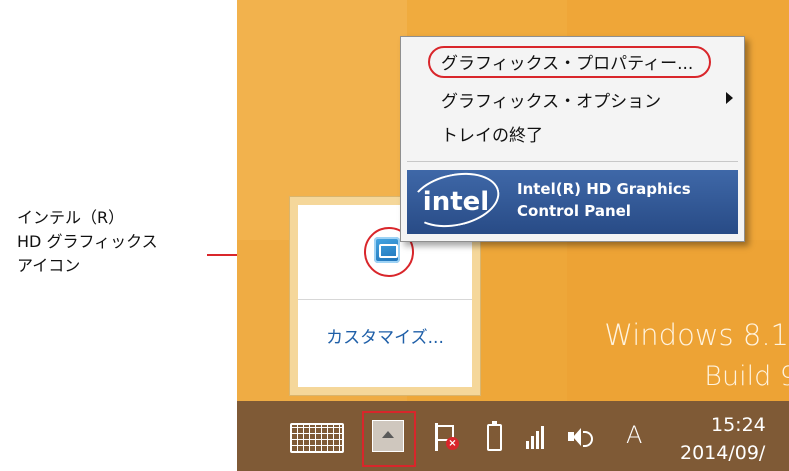  Describe the element at coordinates (588, 439) in the screenshot. I see `speaker-wave` at that location.